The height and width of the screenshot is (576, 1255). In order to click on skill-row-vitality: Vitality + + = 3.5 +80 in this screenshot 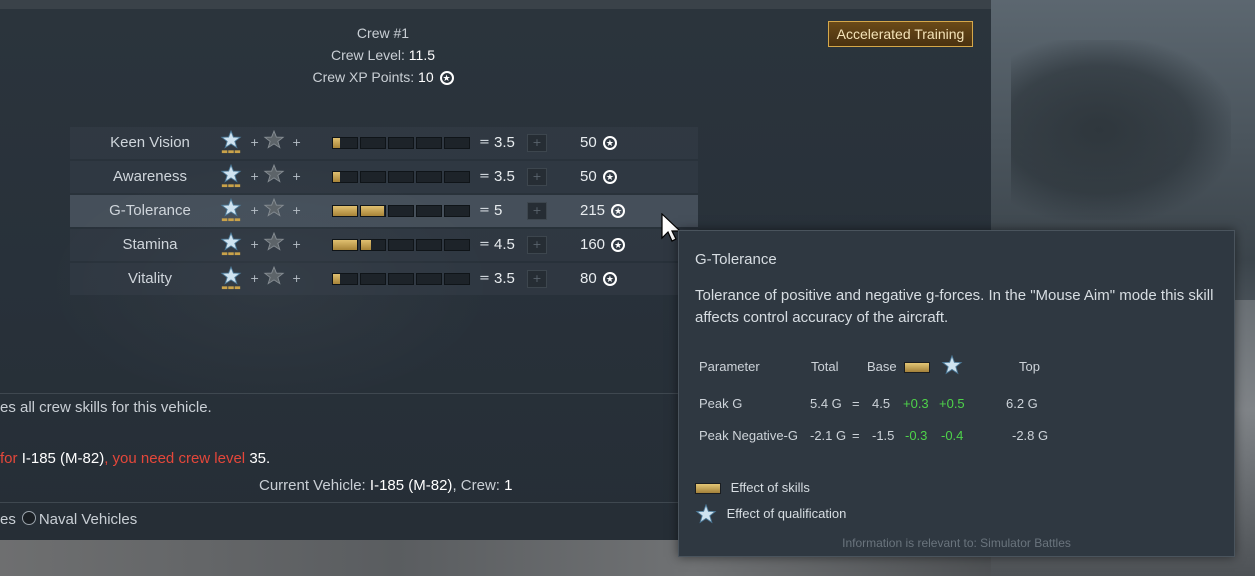, I will do `click(384, 279)`.